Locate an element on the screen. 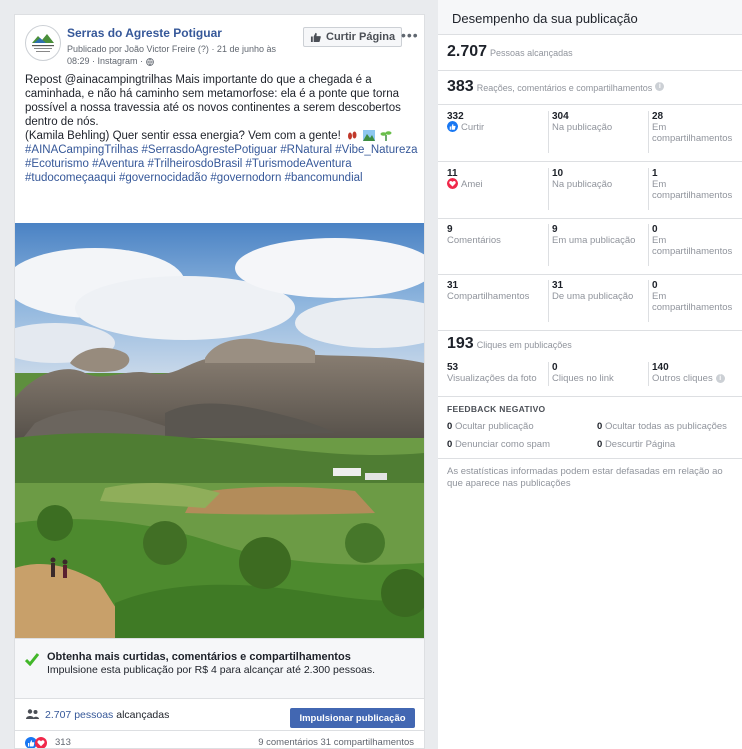 The width and height of the screenshot is (742, 749). breakdown-label: Em uma publicação is located at coordinates (594, 240).